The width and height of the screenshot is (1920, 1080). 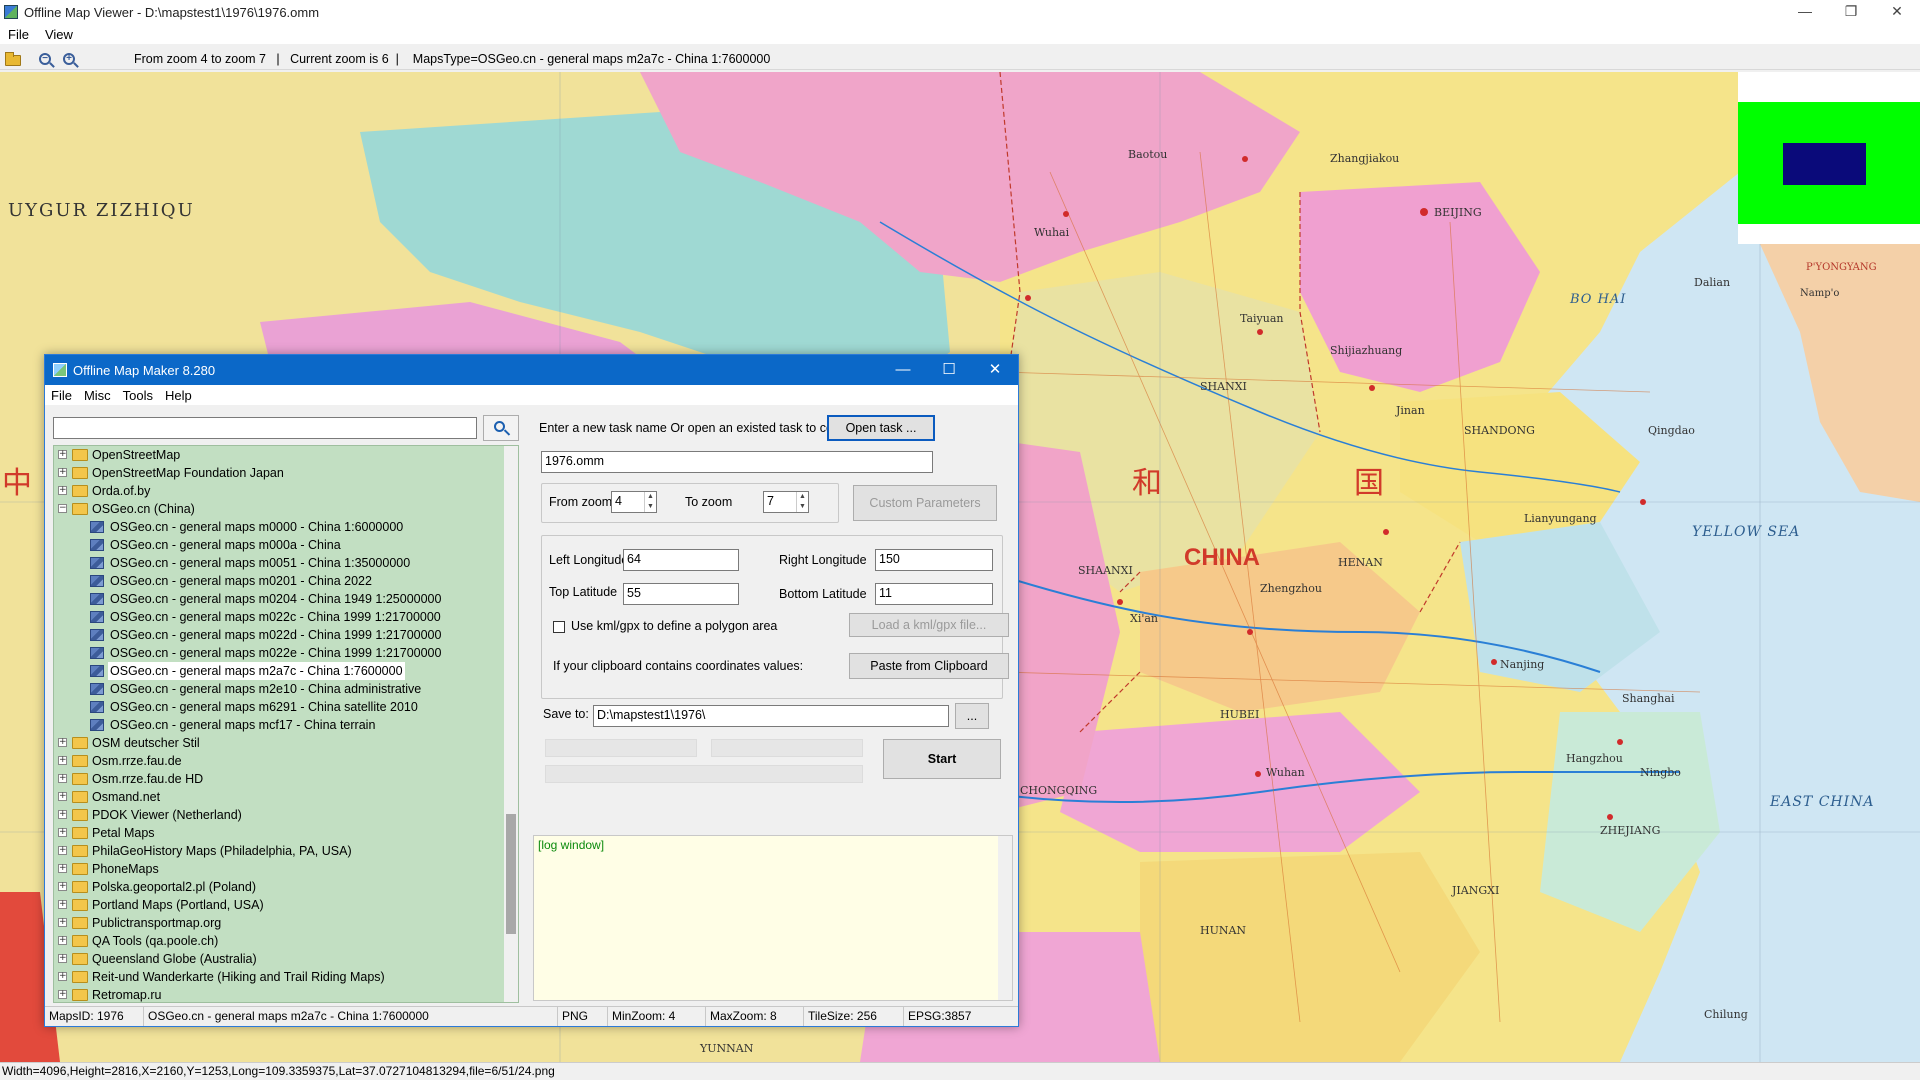 I want to click on tree-folder-item: + Queensland Globe (Australia), so click(x=286, y=959).